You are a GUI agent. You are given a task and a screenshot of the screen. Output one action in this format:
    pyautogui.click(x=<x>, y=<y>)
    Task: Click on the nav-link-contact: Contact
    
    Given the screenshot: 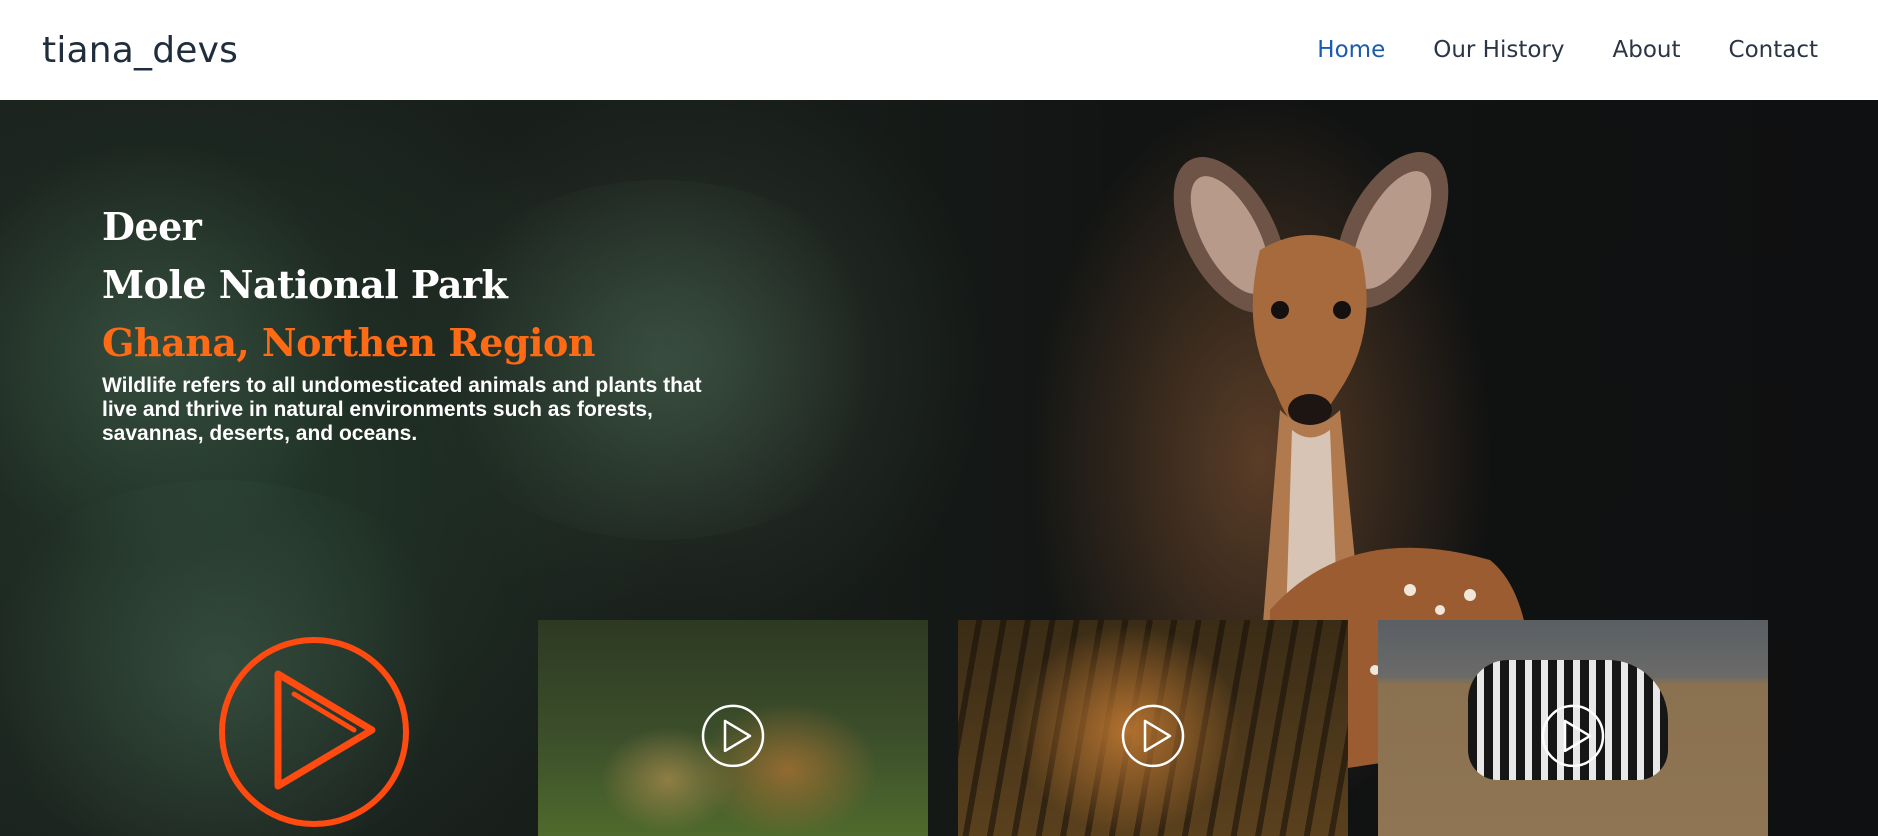 What is the action you would take?
    pyautogui.click(x=1773, y=50)
    